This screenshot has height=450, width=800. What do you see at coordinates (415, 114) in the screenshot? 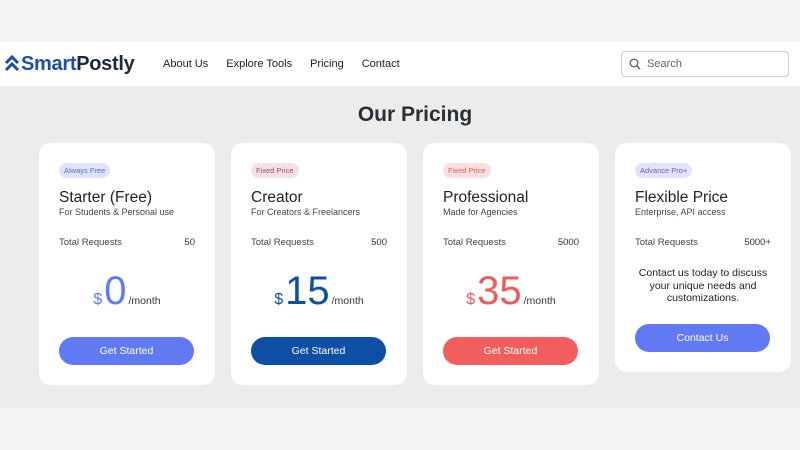
I see `section-title: Our Pricing` at bounding box center [415, 114].